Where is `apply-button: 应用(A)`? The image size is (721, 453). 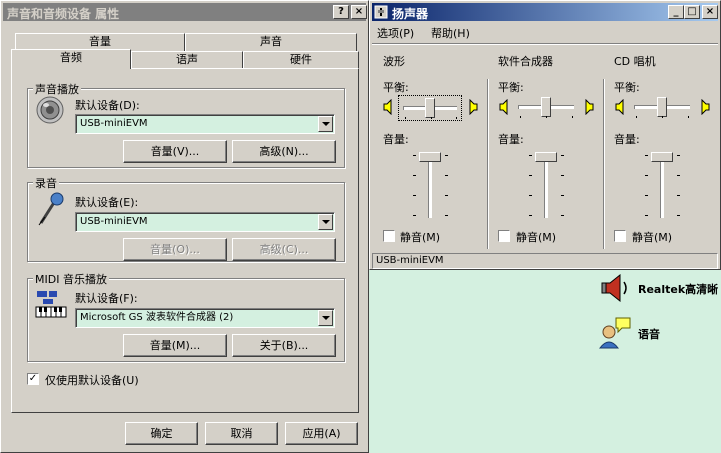 apply-button: 应用(A) is located at coordinates (321, 433).